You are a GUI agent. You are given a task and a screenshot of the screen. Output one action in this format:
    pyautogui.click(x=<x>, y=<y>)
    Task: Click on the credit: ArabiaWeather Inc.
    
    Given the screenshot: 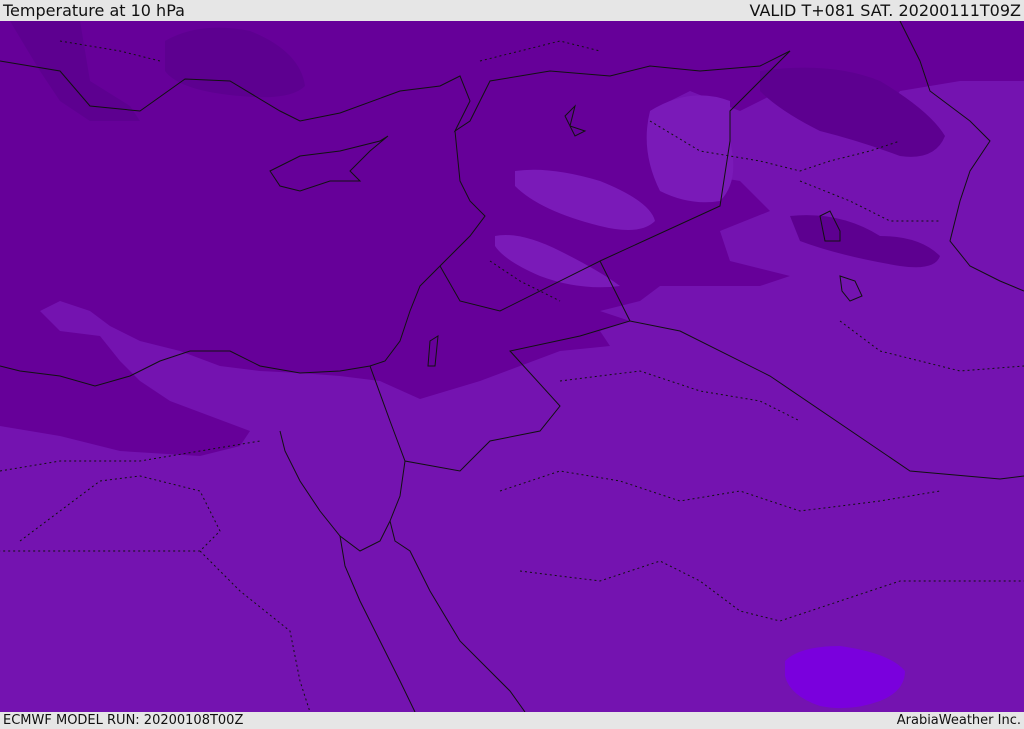 What is the action you would take?
    pyautogui.click(x=958, y=720)
    